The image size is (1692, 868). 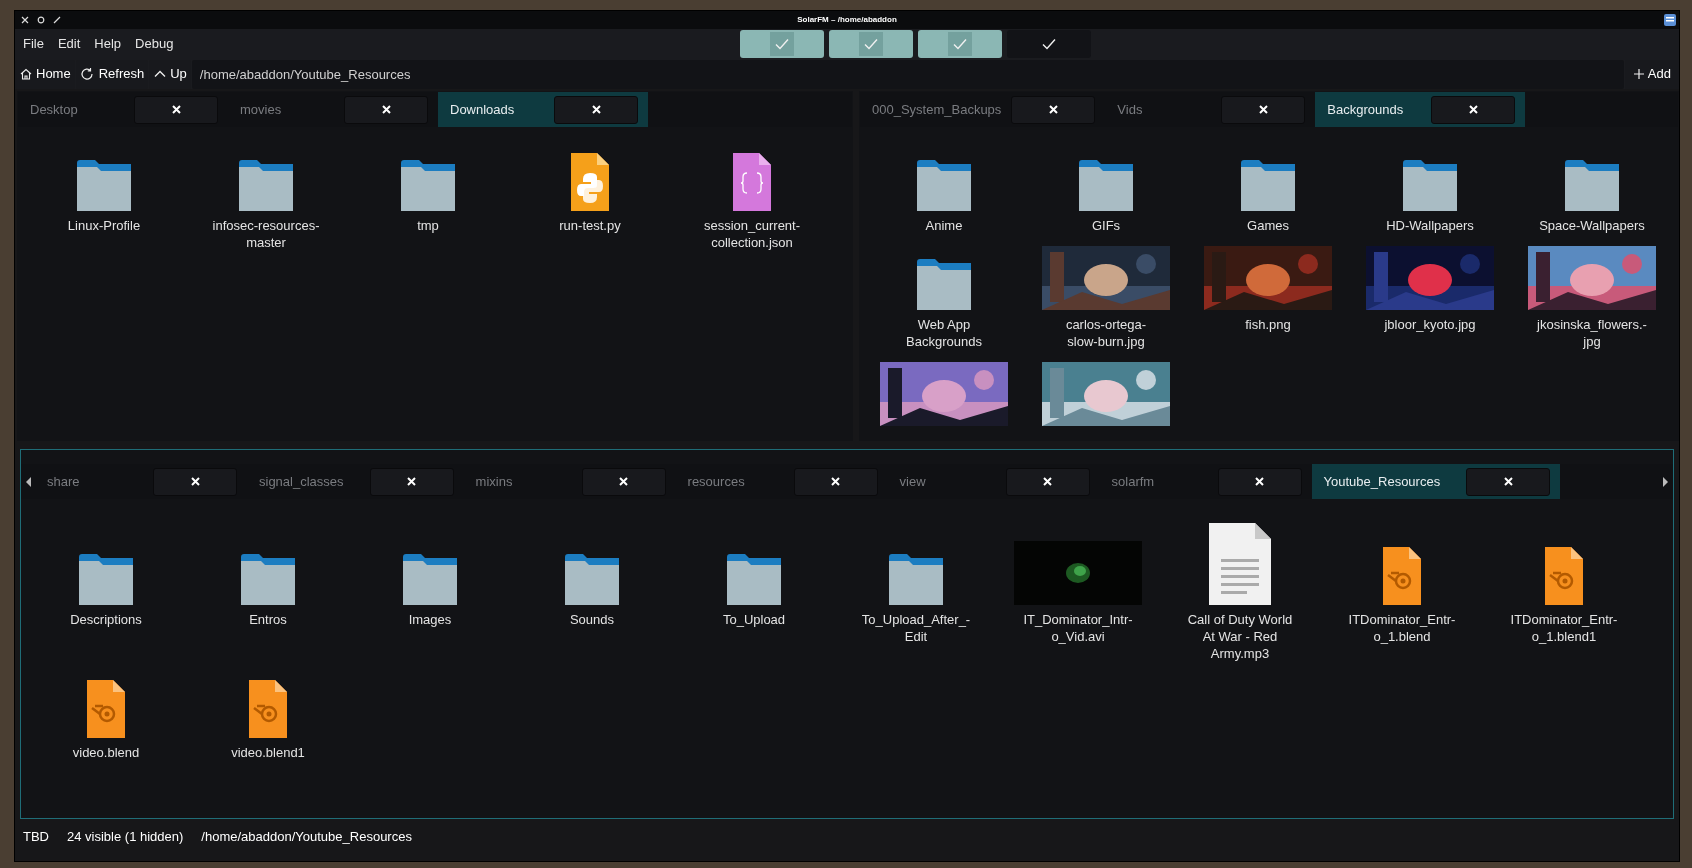 I want to click on file-name: Web App Backgrounds, so click(x=944, y=333).